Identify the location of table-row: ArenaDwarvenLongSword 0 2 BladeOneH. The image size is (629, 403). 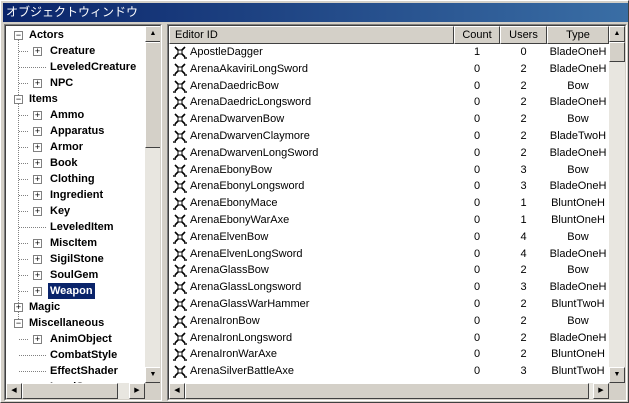
(389, 153).